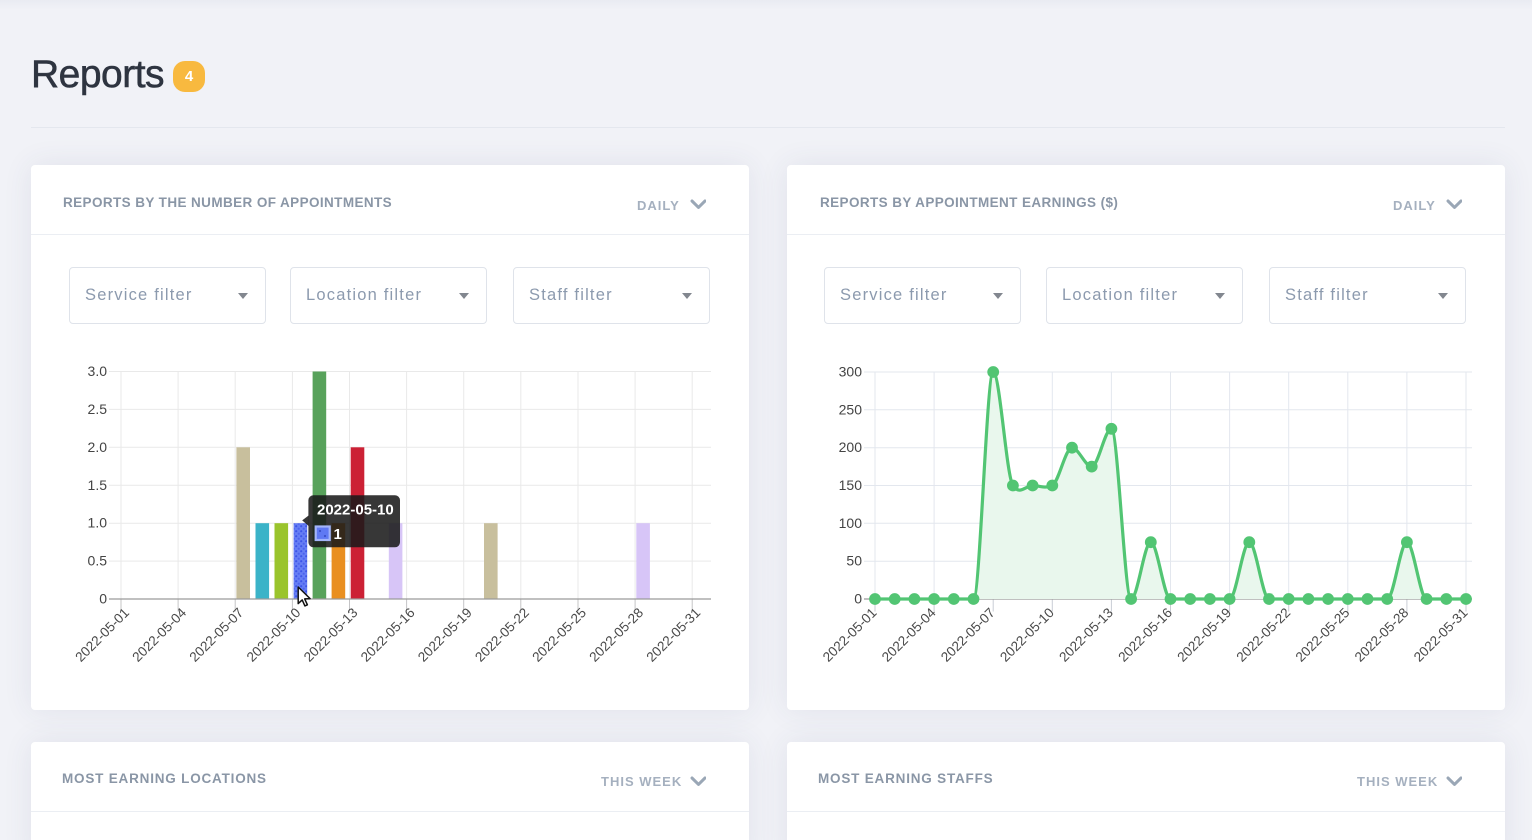  Describe the element at coordinates (98, 409) in the screenshot. I see `svg-text: 2.5` at that location.